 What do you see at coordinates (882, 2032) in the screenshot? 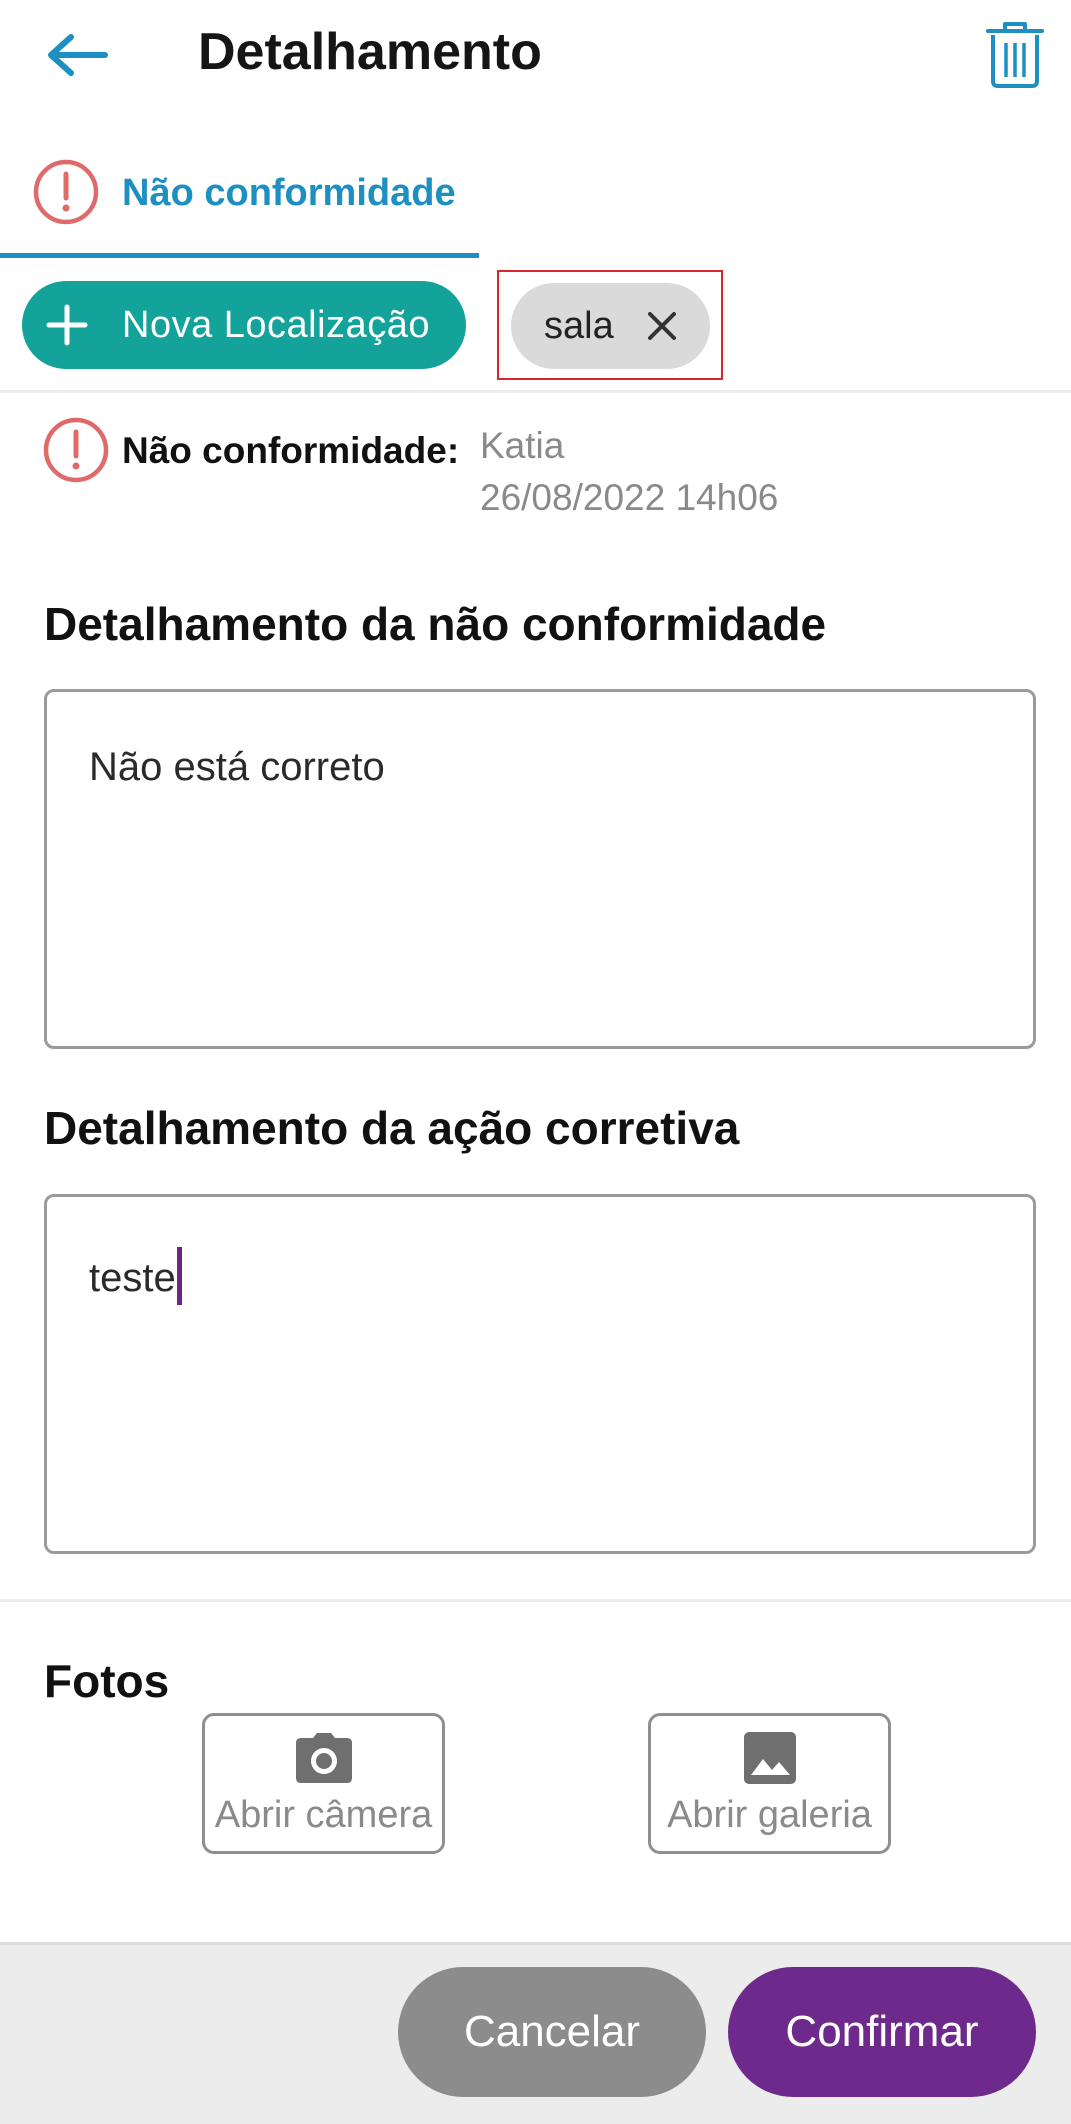
I see `confirm-button: Confirmar` at bounding box center [882, 2032].